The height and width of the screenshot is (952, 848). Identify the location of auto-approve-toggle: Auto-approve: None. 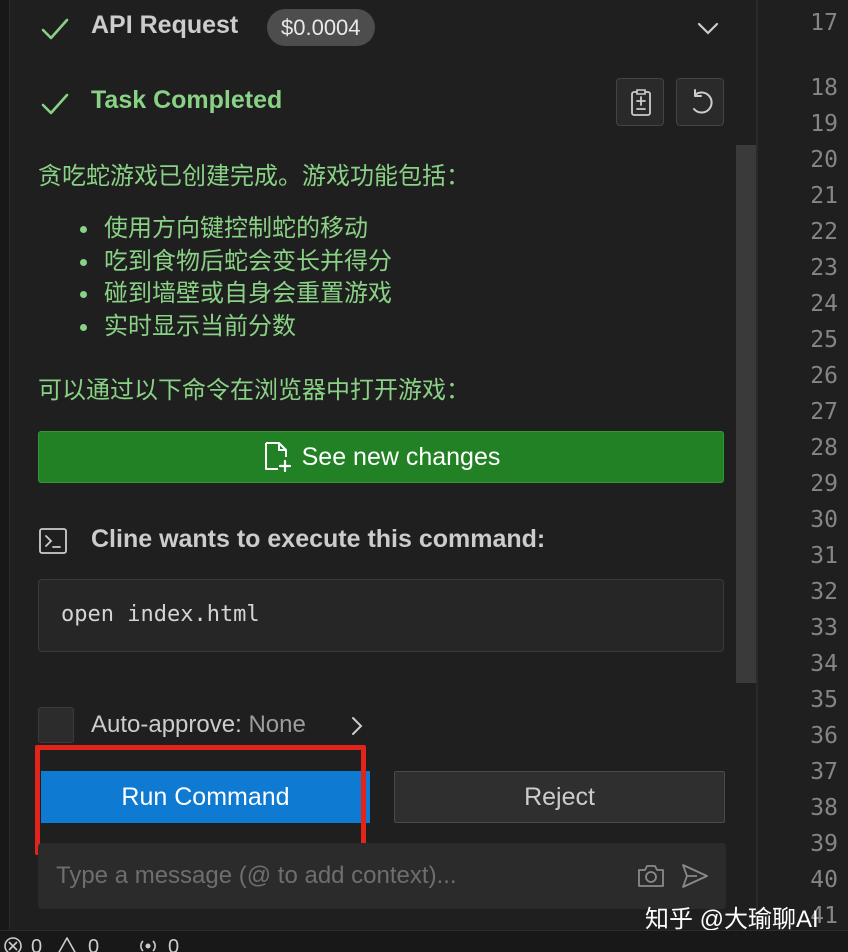
(198, 725).